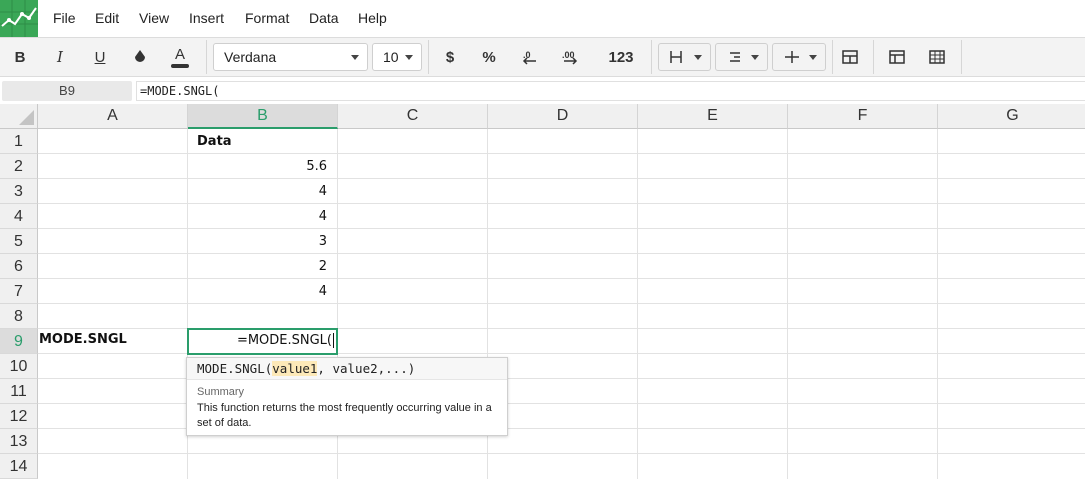  I want to click on row-header-14: 14, so click(19, 466).